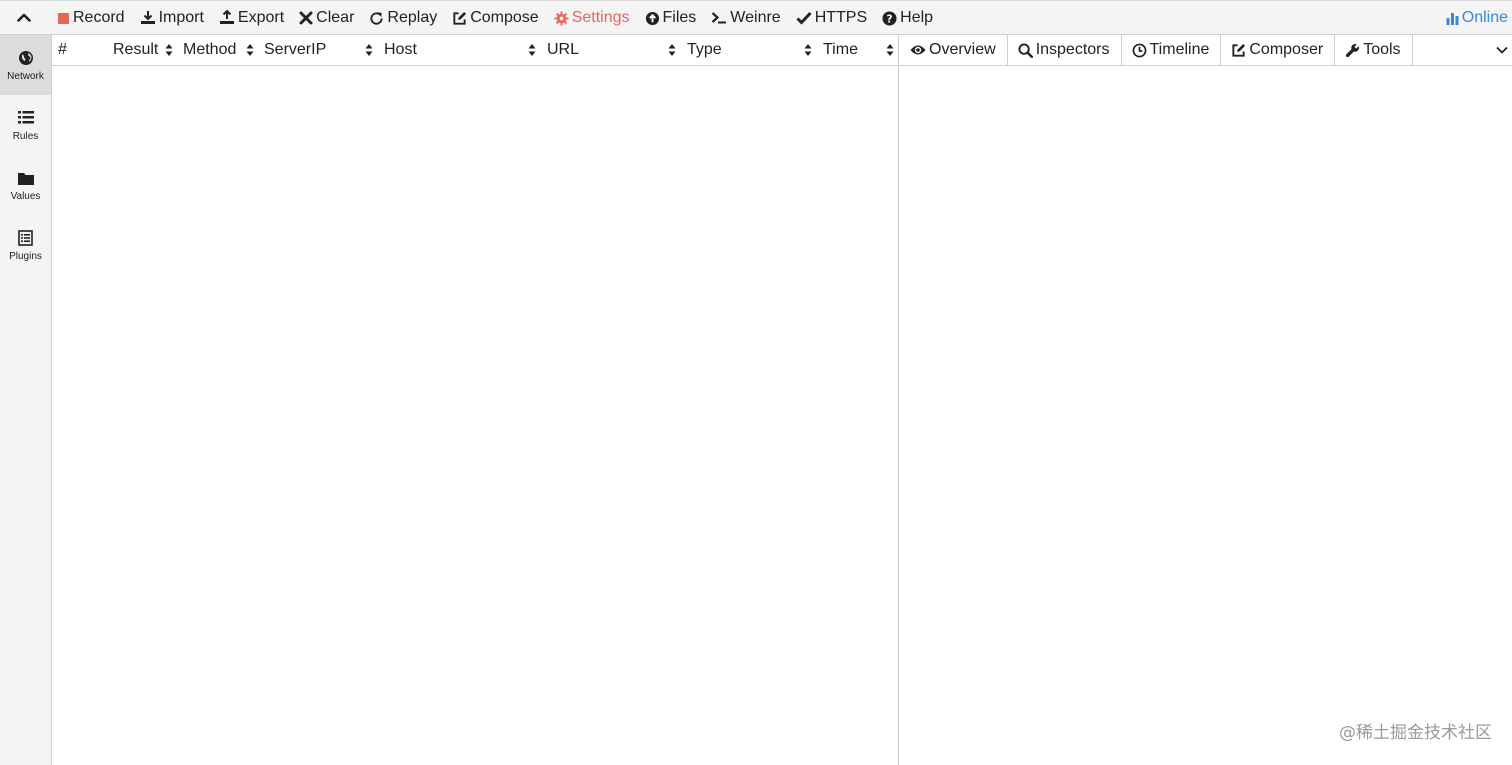  Describe the element at coordinates (62, 50) in the screenshot. I see `column-header-index: #` at that location.